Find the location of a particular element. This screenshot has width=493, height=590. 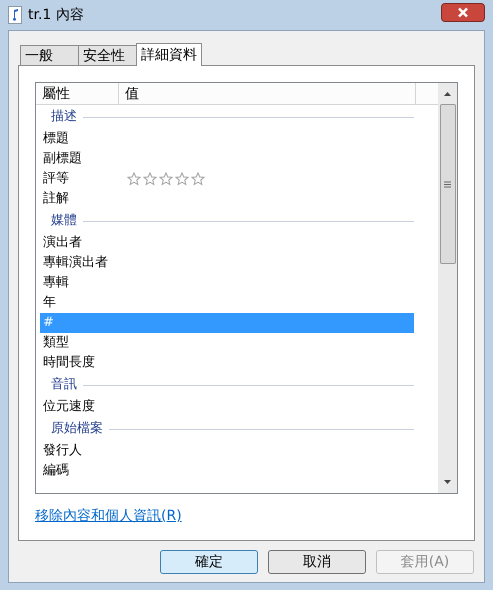

scrollbar is located at coordinates (447, 288).